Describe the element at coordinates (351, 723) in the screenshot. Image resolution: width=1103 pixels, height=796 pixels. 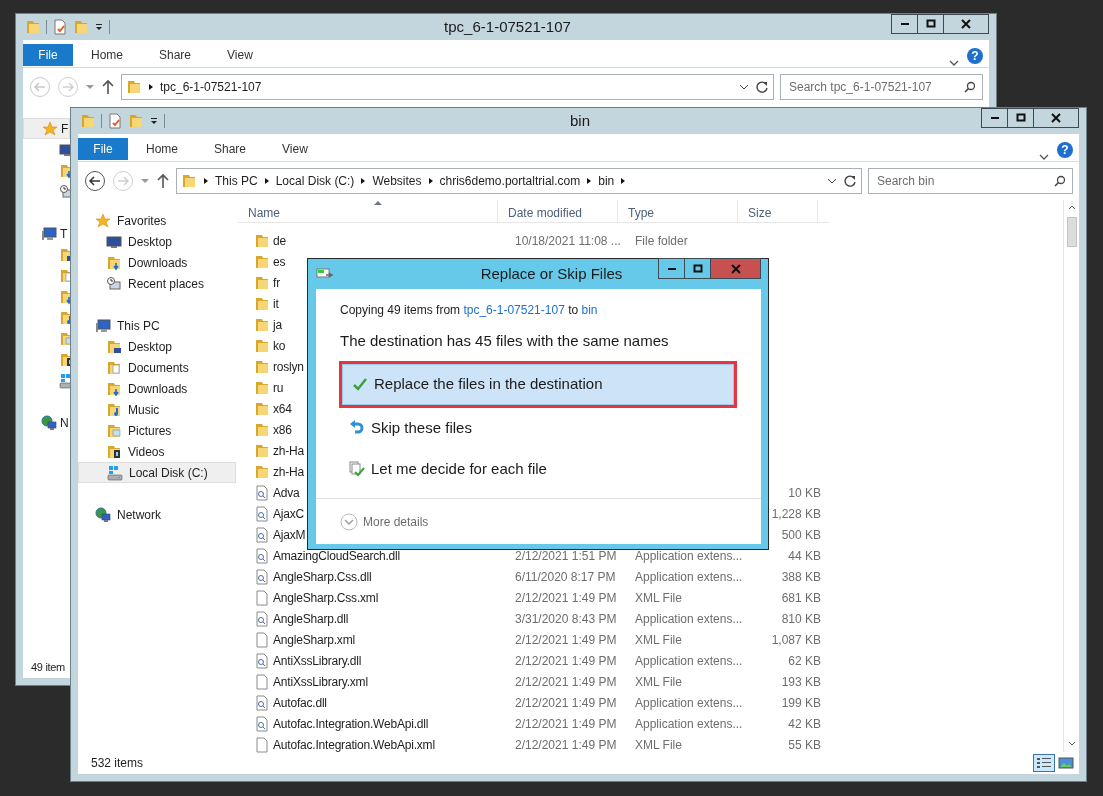
I see `file-name: Autofac.Integration.WebApi.dll` at that location.